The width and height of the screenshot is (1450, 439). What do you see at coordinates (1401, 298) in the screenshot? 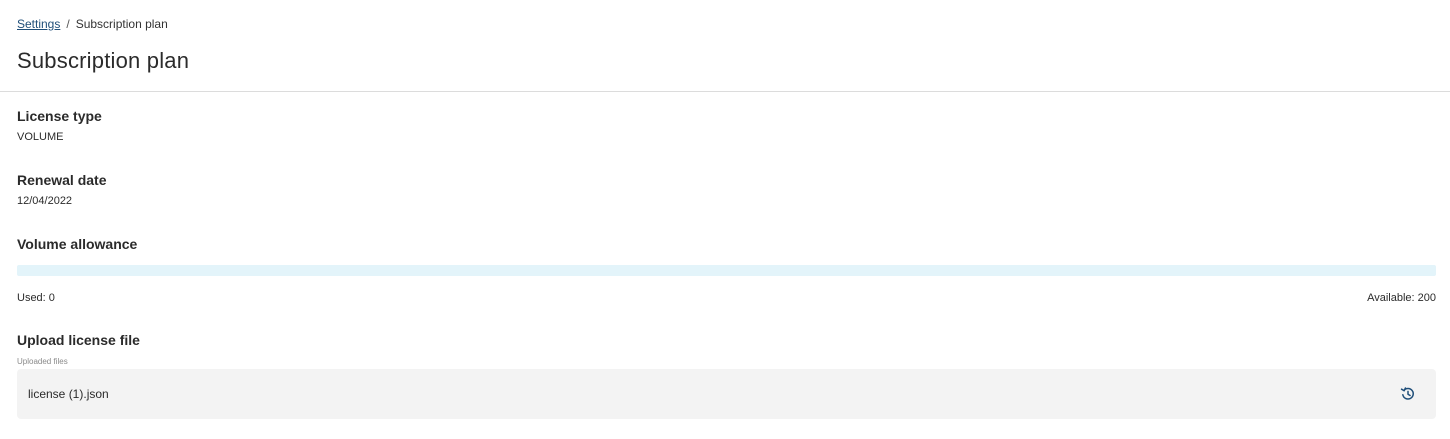
I see `available-count: Available: 200` at bounding box center [1401, 298].